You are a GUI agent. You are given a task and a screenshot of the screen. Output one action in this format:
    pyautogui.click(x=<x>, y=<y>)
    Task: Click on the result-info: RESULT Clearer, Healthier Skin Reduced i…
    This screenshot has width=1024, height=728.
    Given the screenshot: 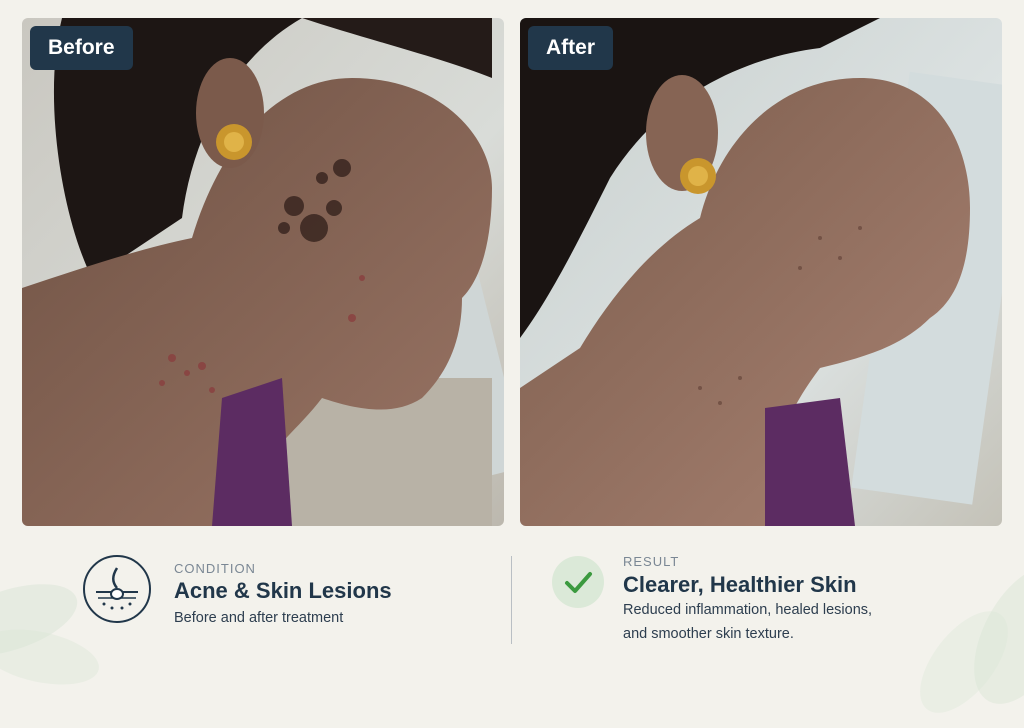 What is the action you would take?
    pyautogui.click(x=772, y=602)
    